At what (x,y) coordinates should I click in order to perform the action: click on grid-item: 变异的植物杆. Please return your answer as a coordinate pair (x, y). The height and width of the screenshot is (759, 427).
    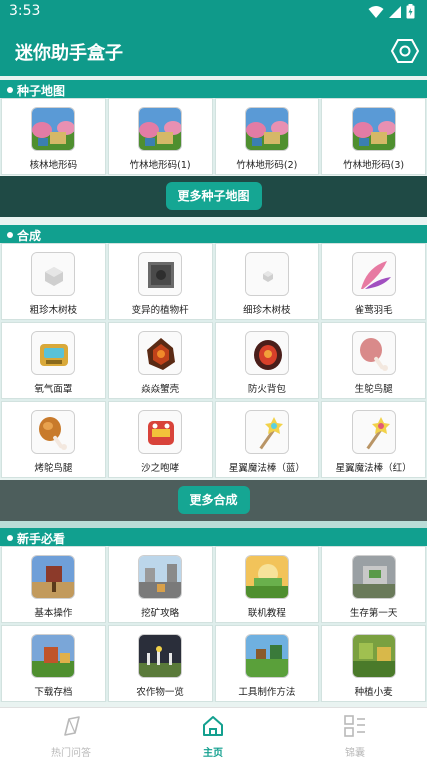
    Looking at the image, I should click on (160, 281).